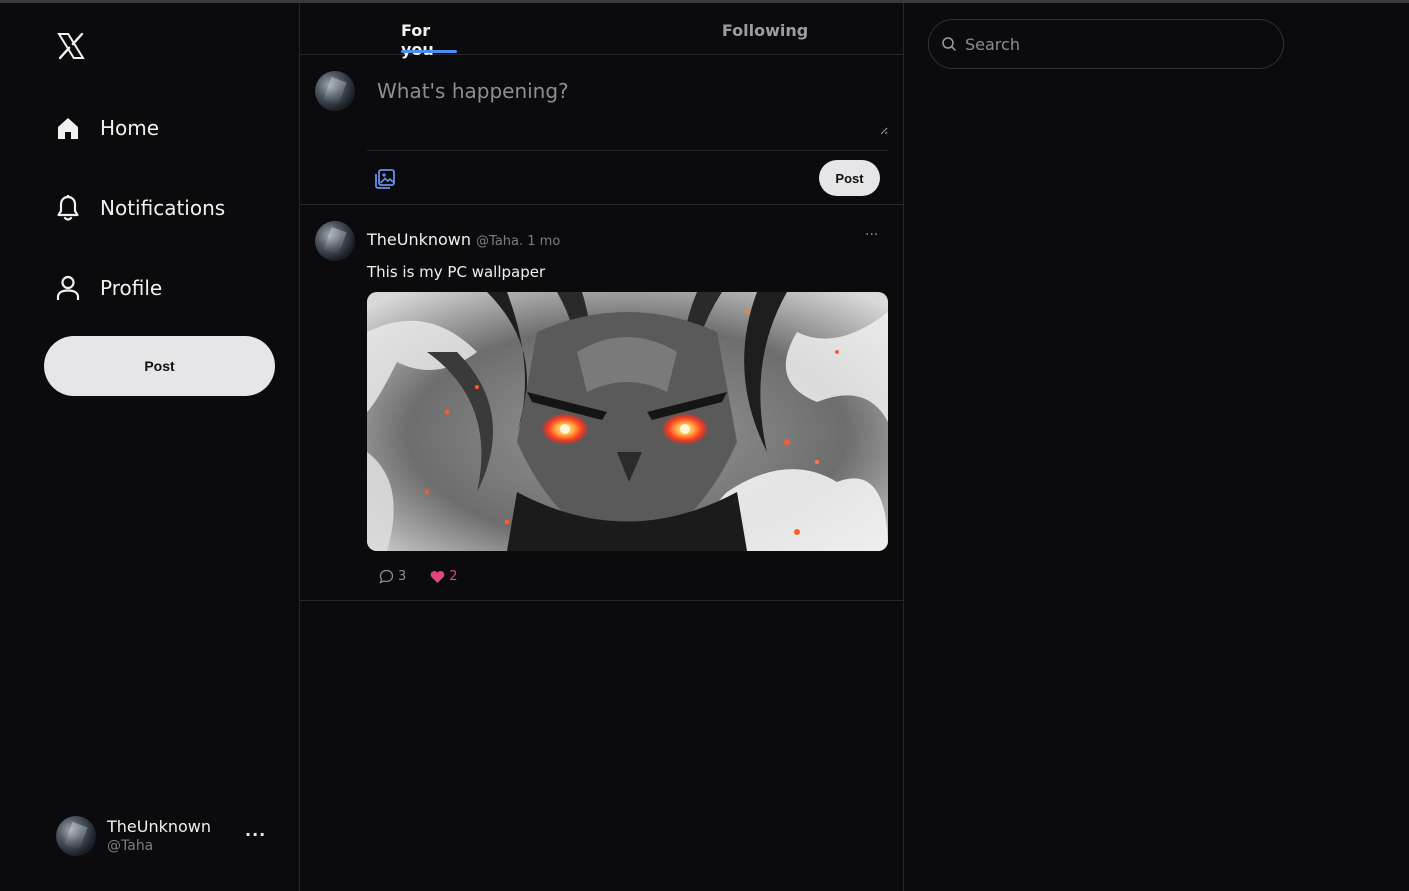  I want to click on nav-home: Home, so click(106, 128).